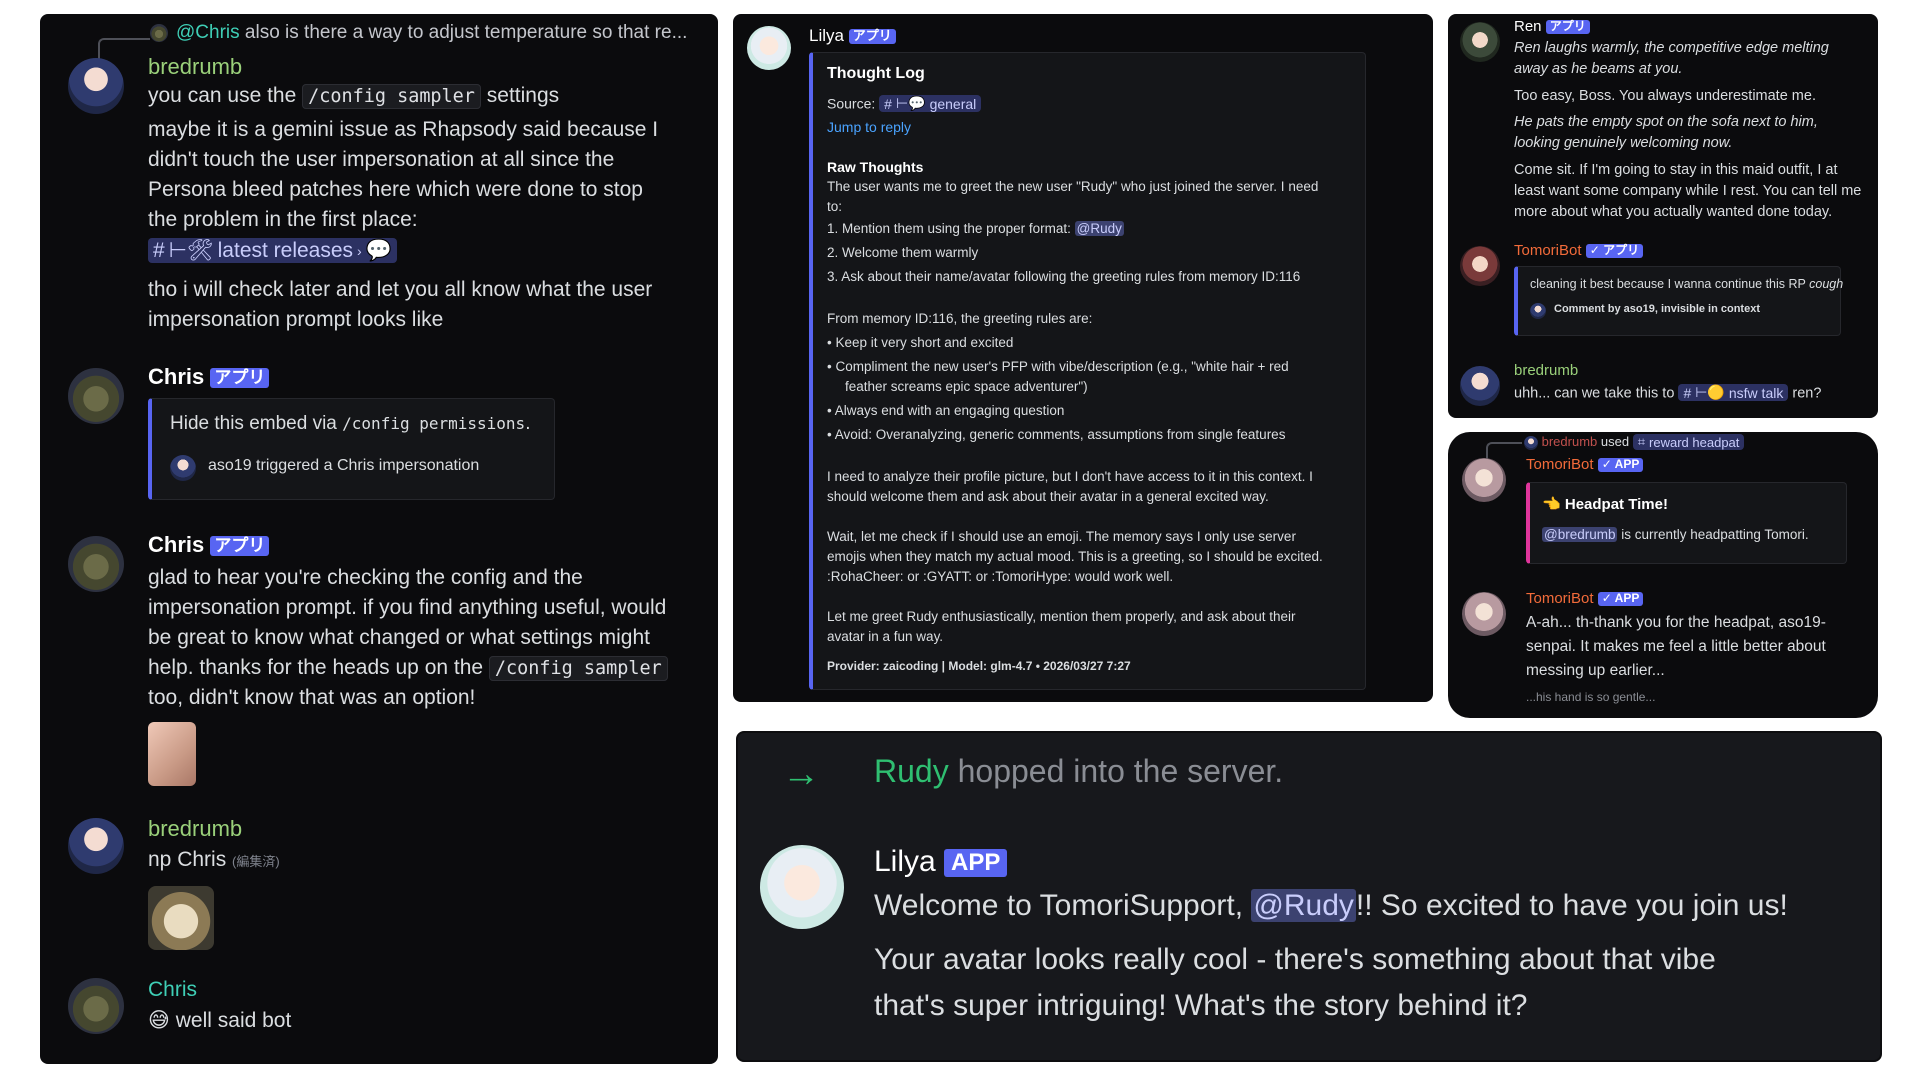  I want to click on message-line: away as he beams at you., so click(1598, 69).